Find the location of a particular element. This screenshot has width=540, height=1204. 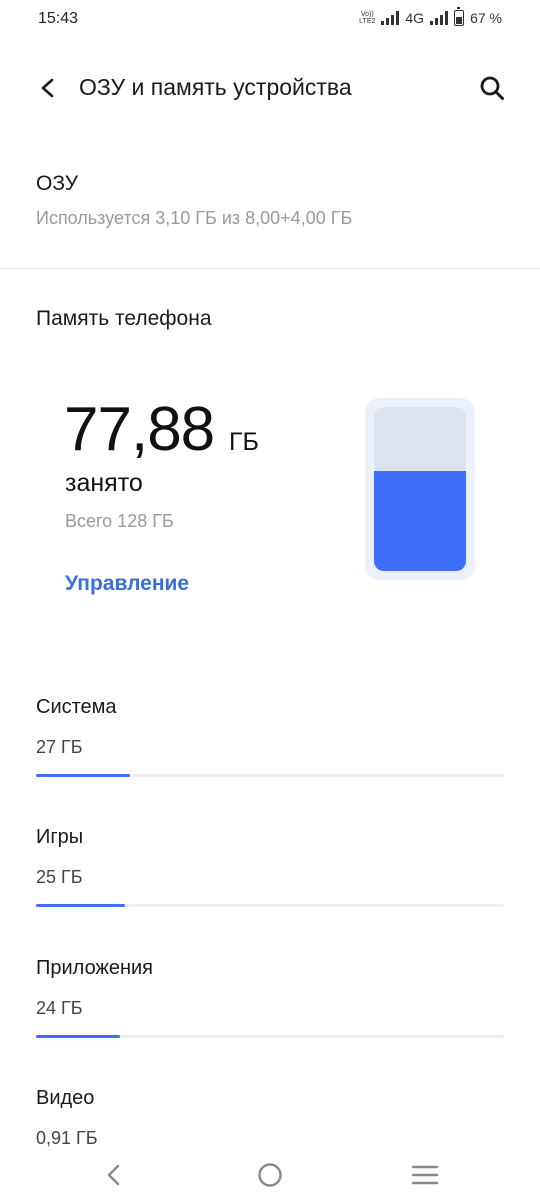

back-button is located at coordinates (48, 88).